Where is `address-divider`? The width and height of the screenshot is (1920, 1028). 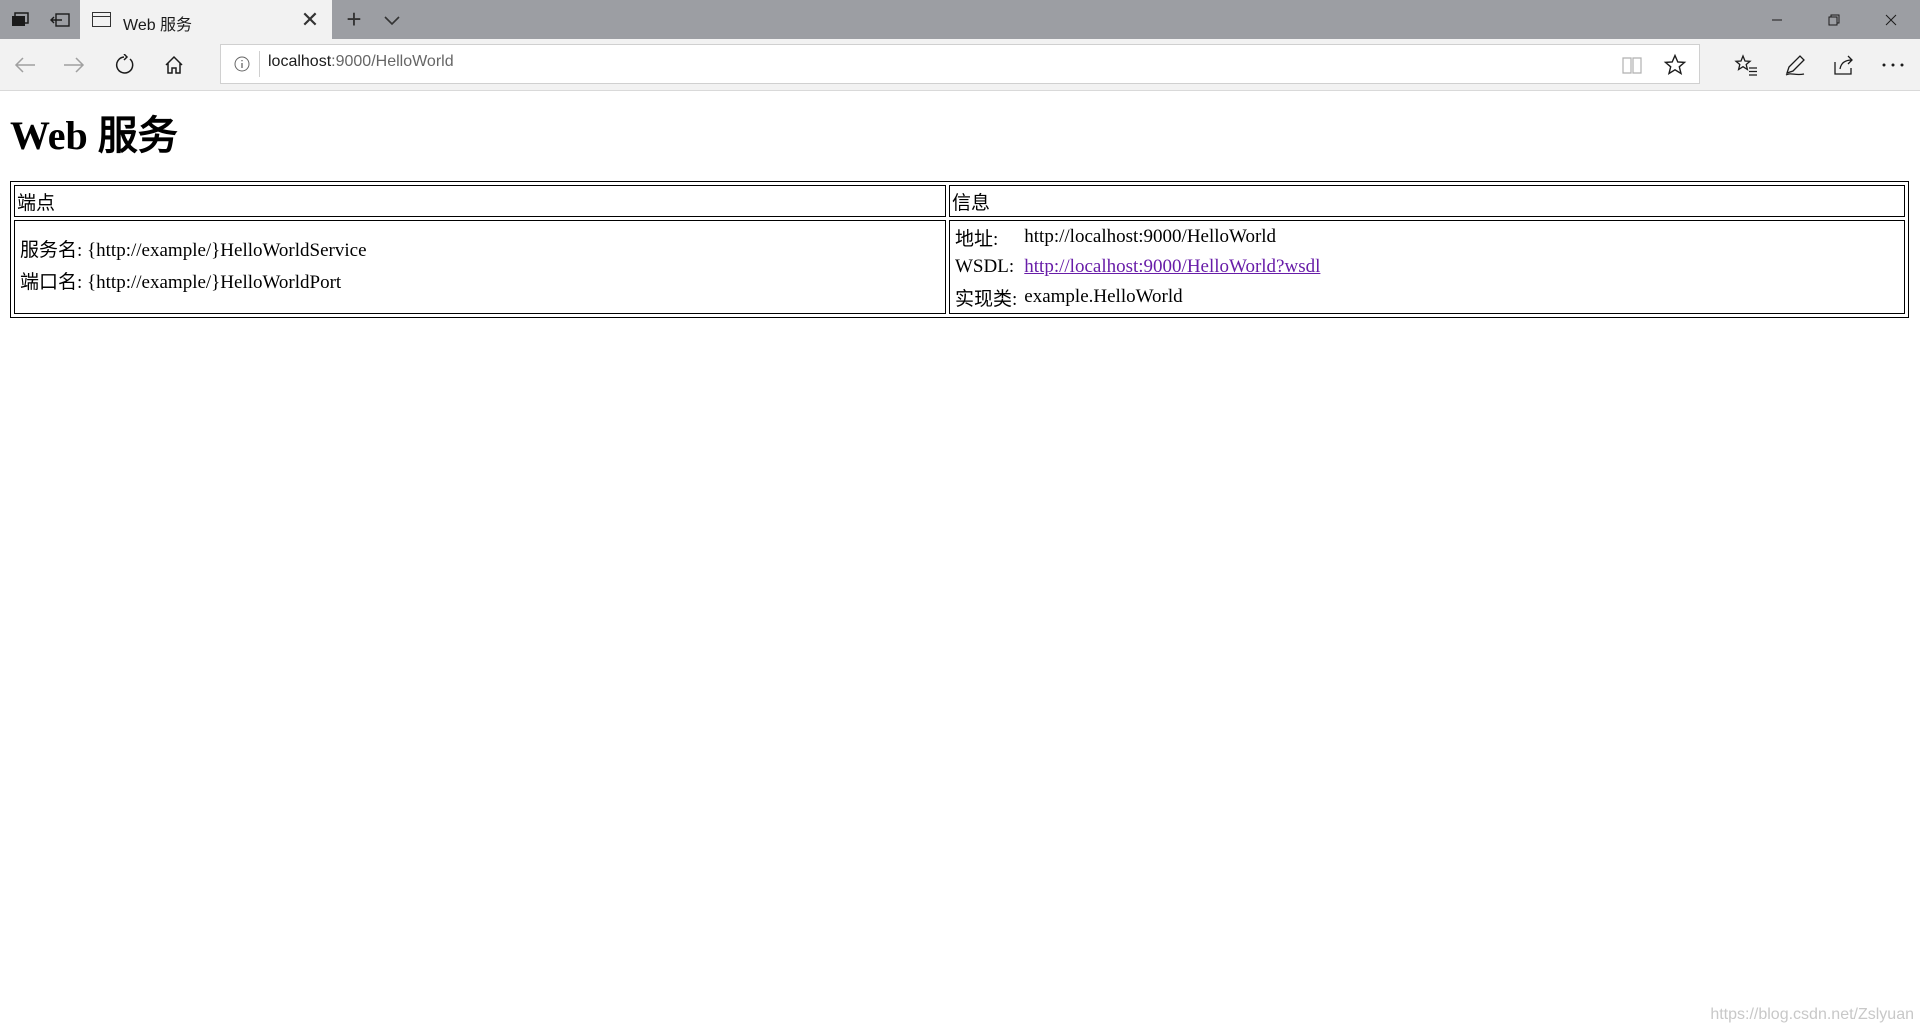
address-divider is located at coordinates (259, 64).